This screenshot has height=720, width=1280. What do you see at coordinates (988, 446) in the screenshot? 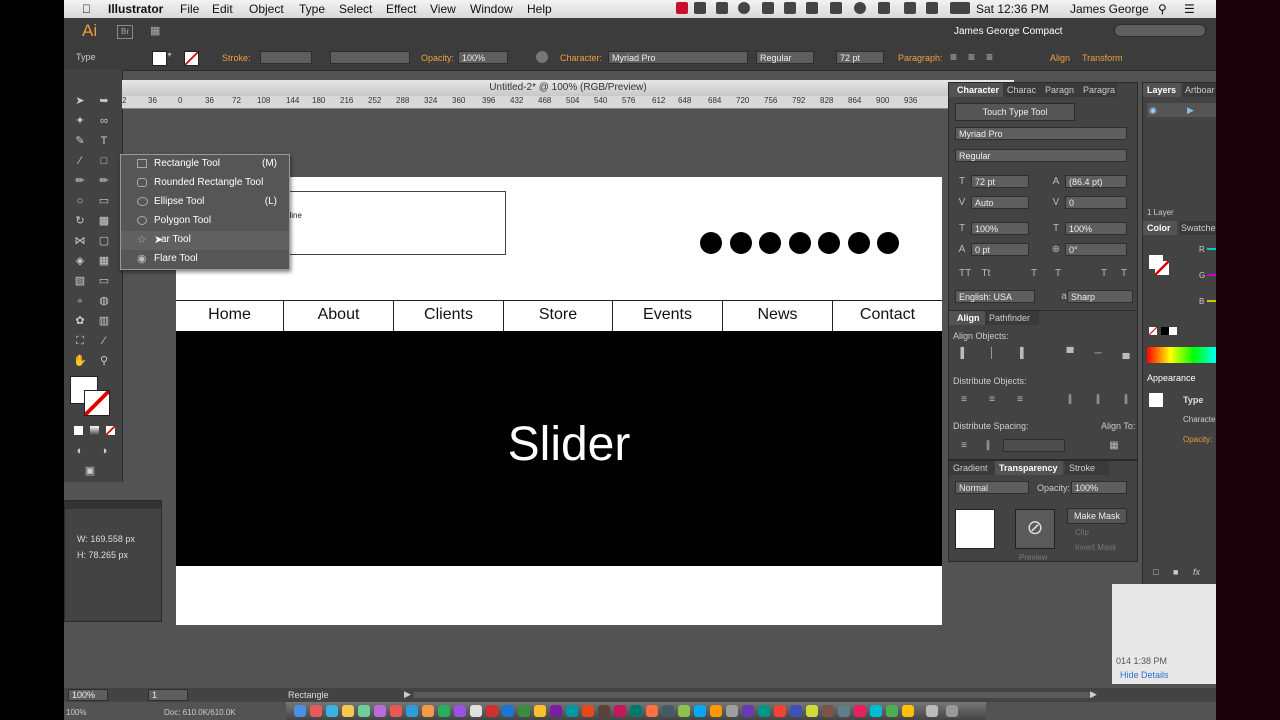
I see `distribute-hspacing-icon: ∥` at bounding box center [988, 446].